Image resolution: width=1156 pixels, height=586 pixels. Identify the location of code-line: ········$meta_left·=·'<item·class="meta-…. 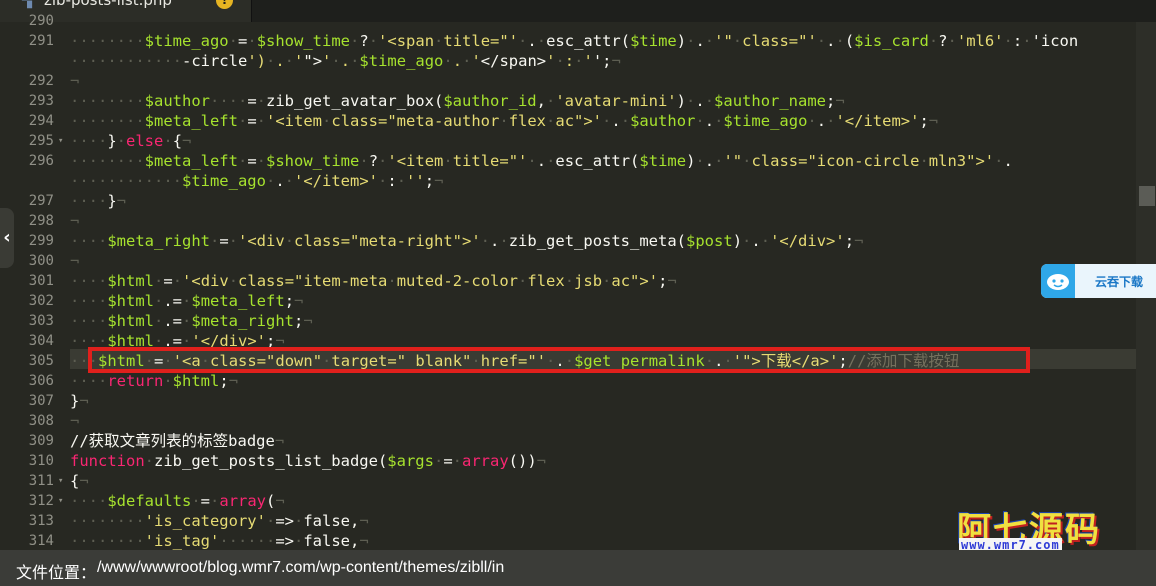
(504, 121).